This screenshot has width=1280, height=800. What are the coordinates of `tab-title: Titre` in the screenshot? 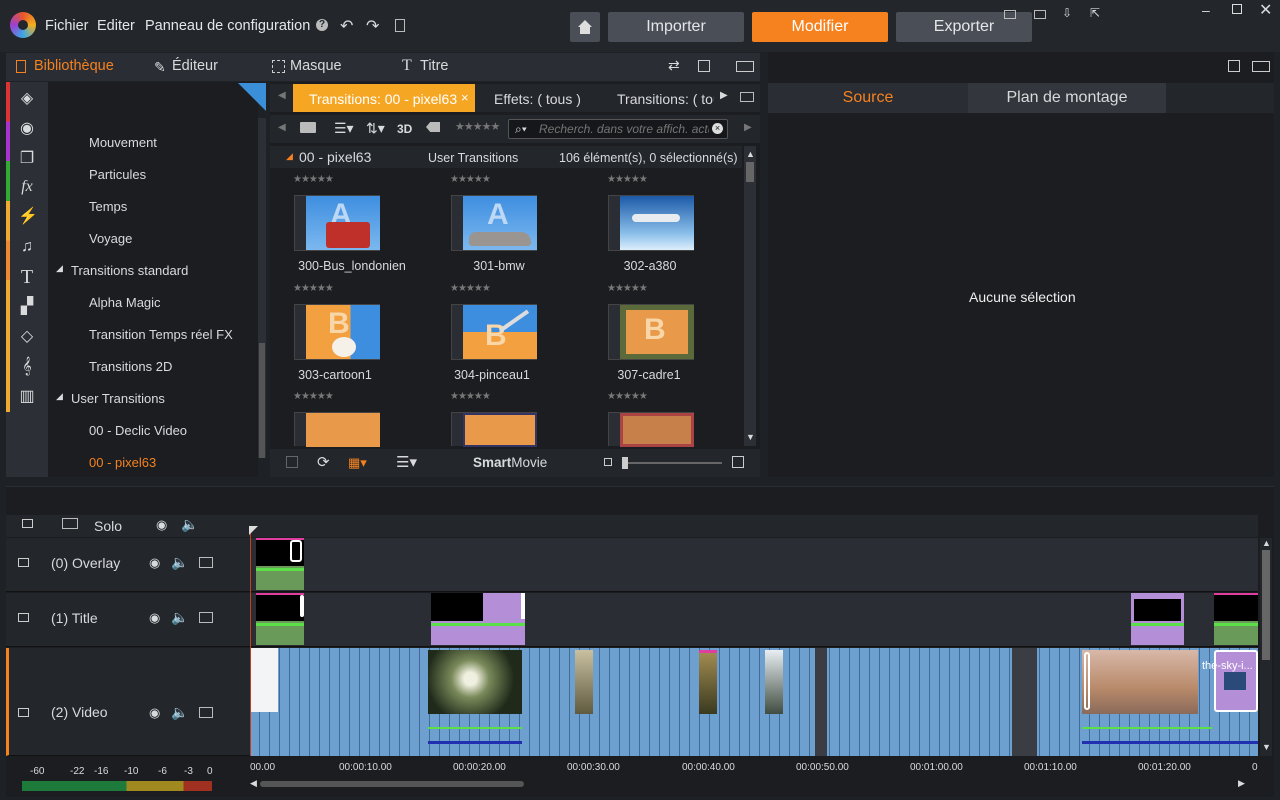 It's located at (434, 66).